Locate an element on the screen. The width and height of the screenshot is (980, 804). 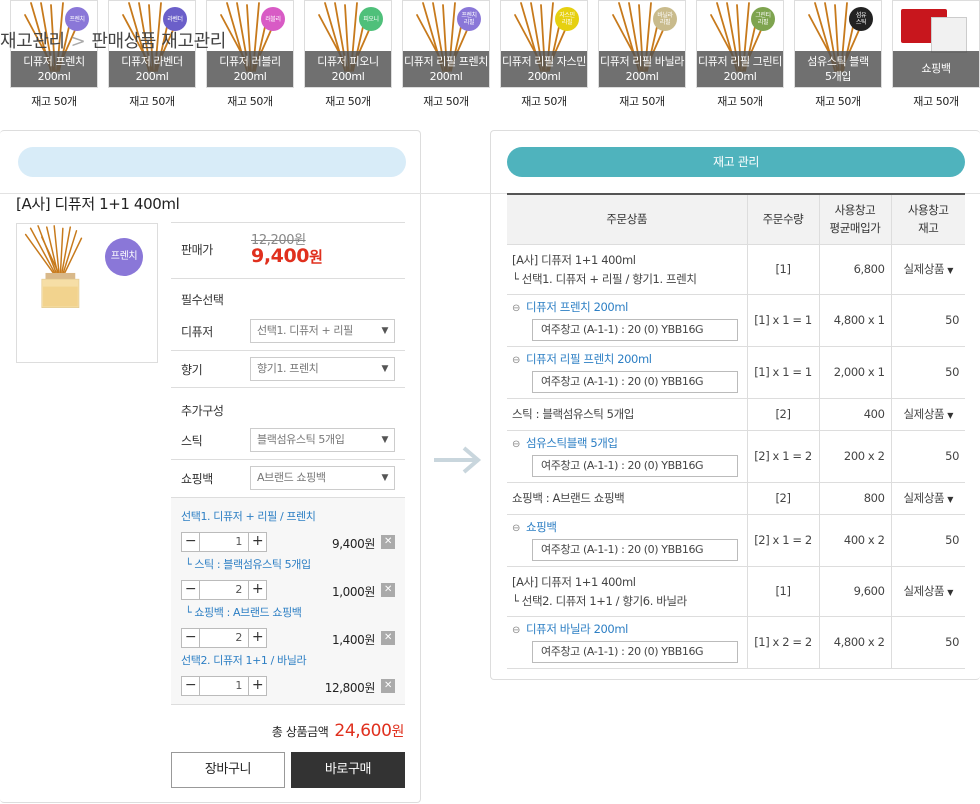
avg-purchase-price: 9,600 is located at coordinates (854, 591).